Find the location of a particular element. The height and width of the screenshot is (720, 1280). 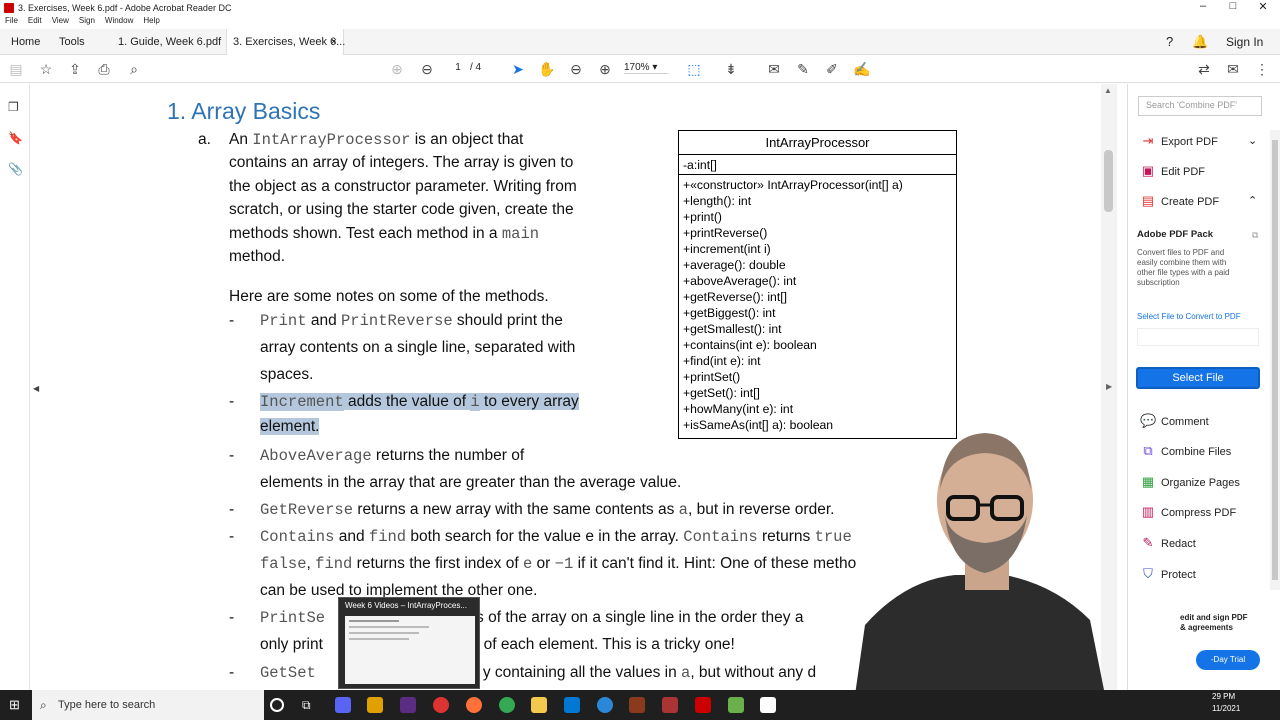

help-icon: ? is located at coordinates (1169, 42).